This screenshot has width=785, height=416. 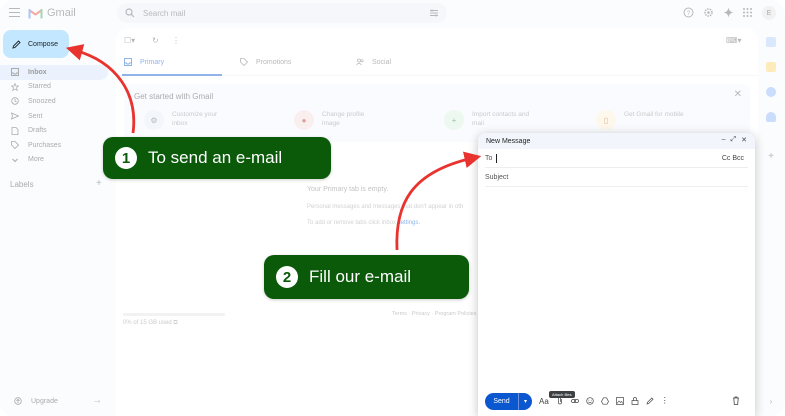 What do you see at coordinates (771, 42) in the screenshot?
I see `calendar-icon` at bounding box center [771, 42].